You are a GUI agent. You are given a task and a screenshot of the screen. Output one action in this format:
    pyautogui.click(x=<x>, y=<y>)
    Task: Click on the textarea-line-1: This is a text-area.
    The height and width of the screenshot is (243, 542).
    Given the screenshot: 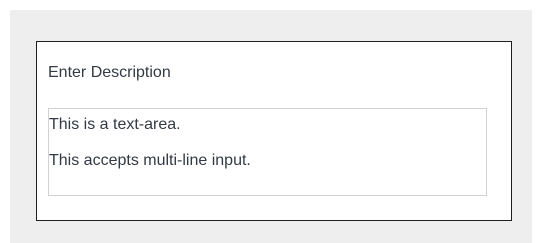 What is the action you would take?
    pyautogui.click(x=115, y=124)
    